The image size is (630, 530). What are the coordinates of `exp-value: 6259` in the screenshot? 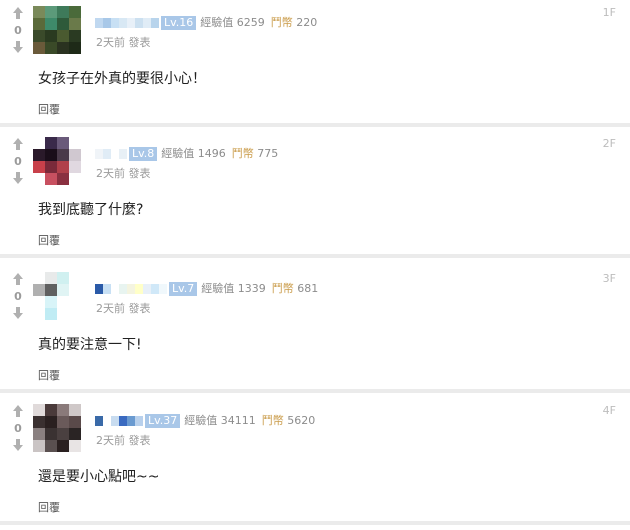 It's located at (250, 22).